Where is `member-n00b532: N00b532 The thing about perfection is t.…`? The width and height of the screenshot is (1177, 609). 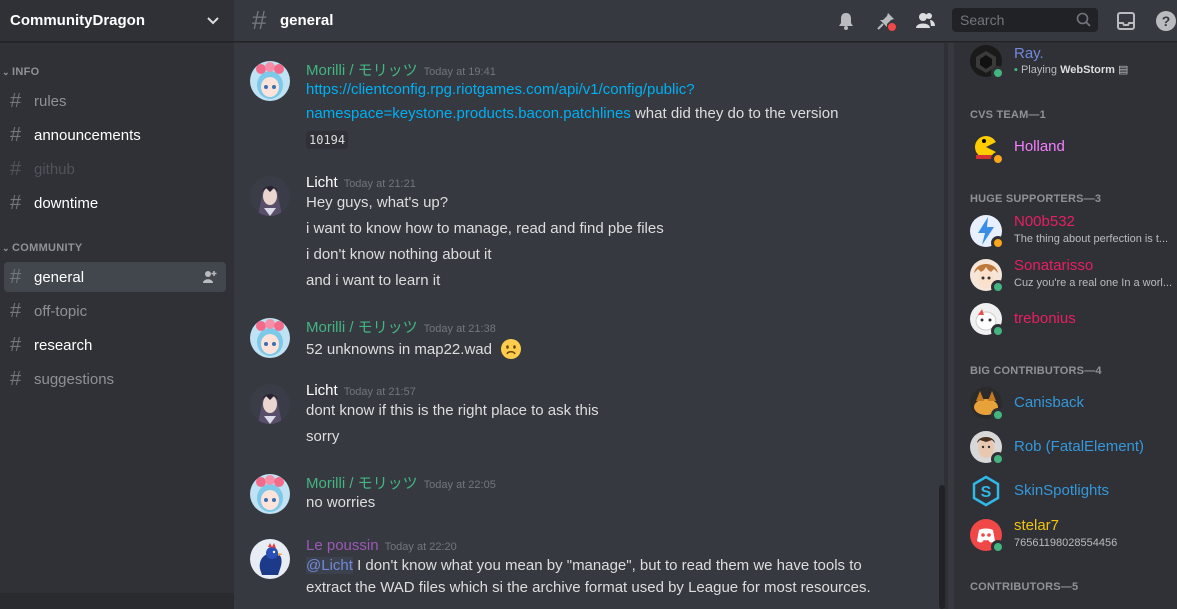
member-n00b532: N00b532 The thing about perfection is t.… is located at coordinates (1073, 231).